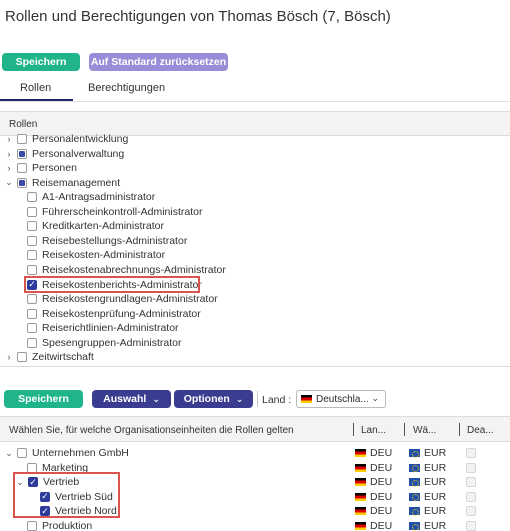  Describe the element at coordinates (257, 399) in the screenshot. I see `toolbar-divider` at that location.